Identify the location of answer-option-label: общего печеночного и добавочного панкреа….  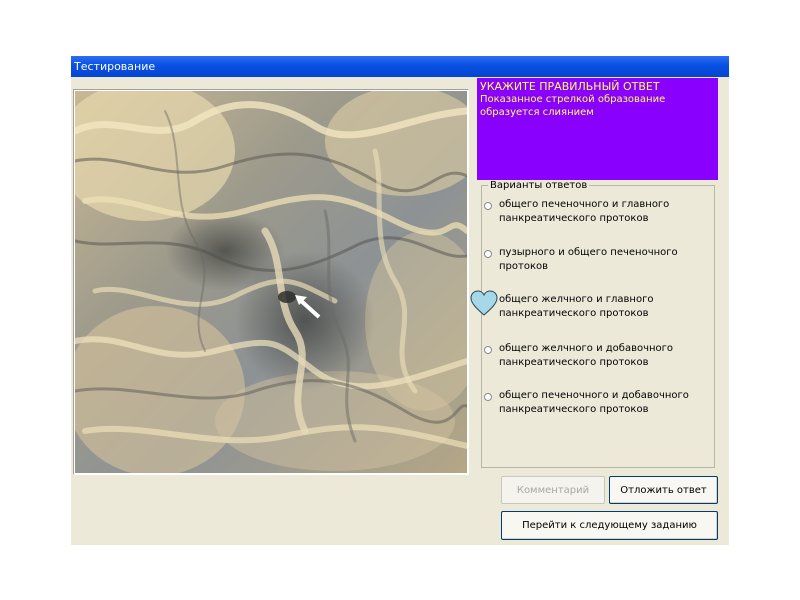
(594, 402).